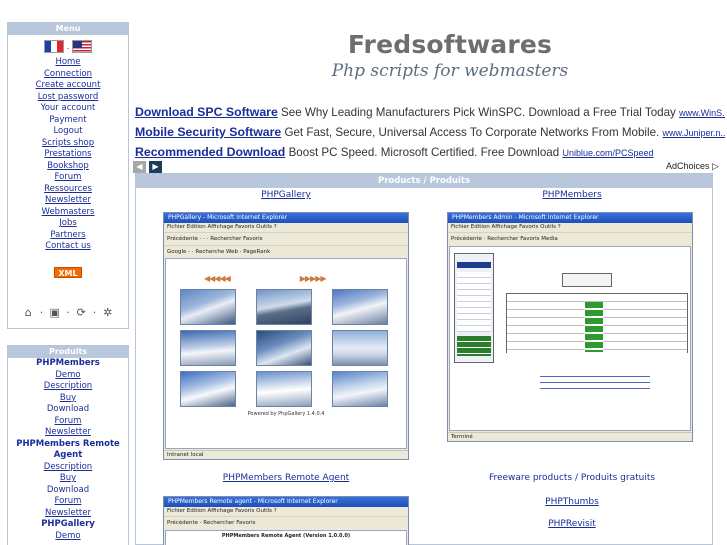 The image size is (727, 545). What do you see at coordinates (572, 195) in the screenshot?
I see `phpmembers-link: PHPMembers` at bounding box center [572, 195].